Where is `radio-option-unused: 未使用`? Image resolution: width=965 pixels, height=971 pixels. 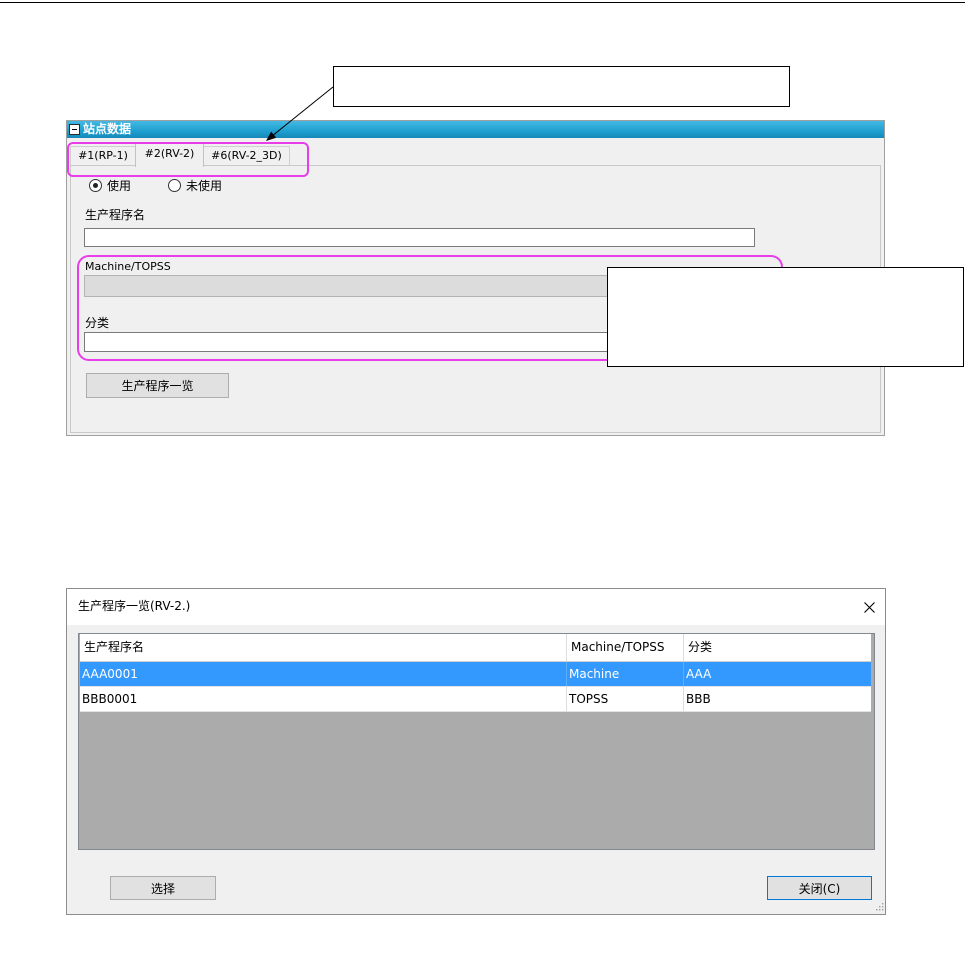 radio-option-unused: 未使用 is located at coordinates (195, 185).